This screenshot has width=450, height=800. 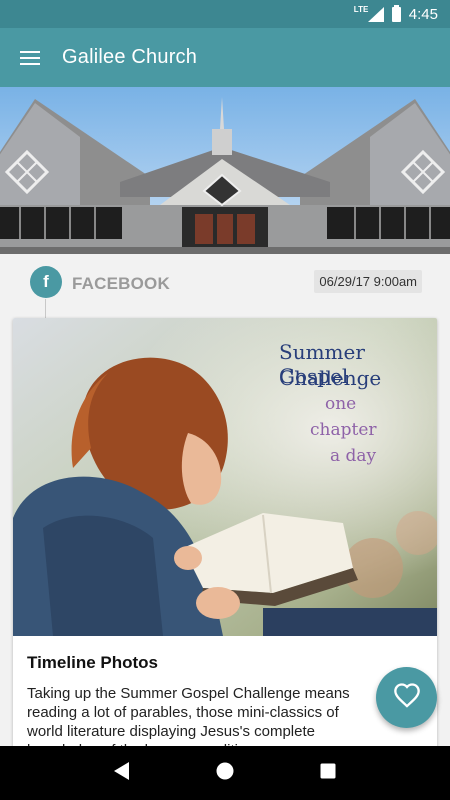 I want to click on timeline-connector, so click(x=45, y=309).